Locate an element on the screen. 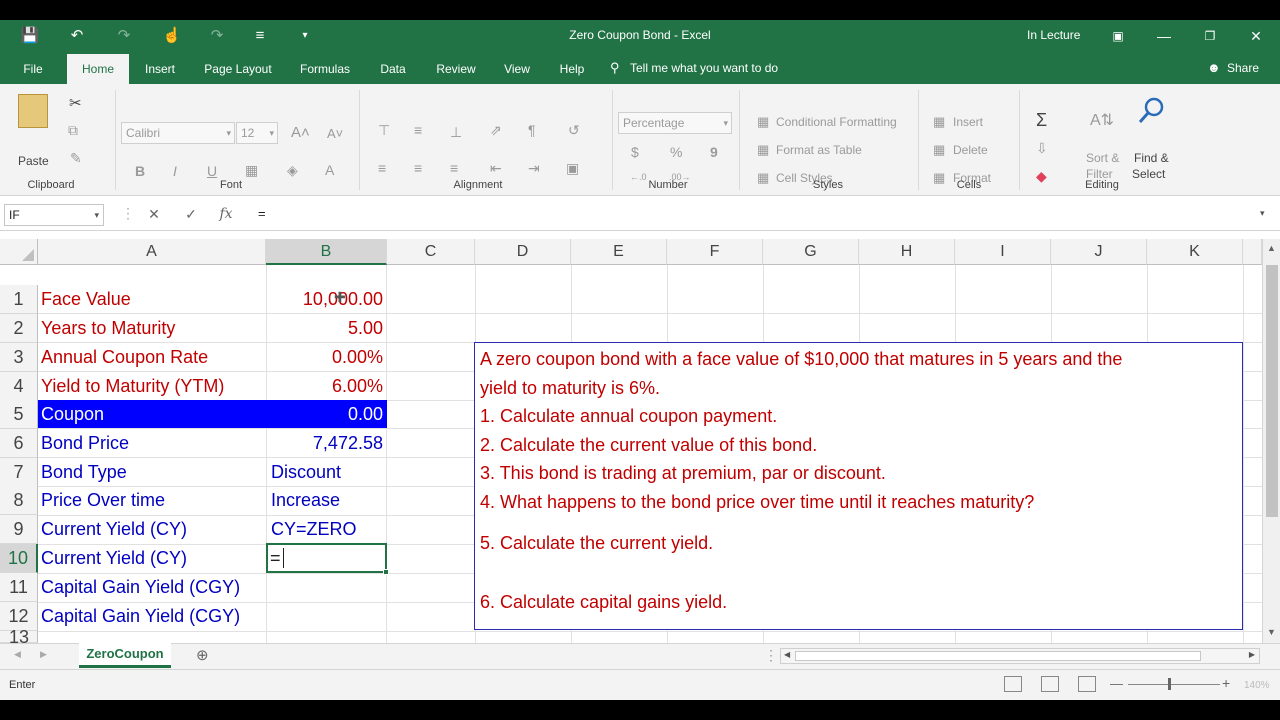 Image resolution: width=1280 pixels, height=720 pixels. close-icon: ✕ is located at coordinates (1256, 36).